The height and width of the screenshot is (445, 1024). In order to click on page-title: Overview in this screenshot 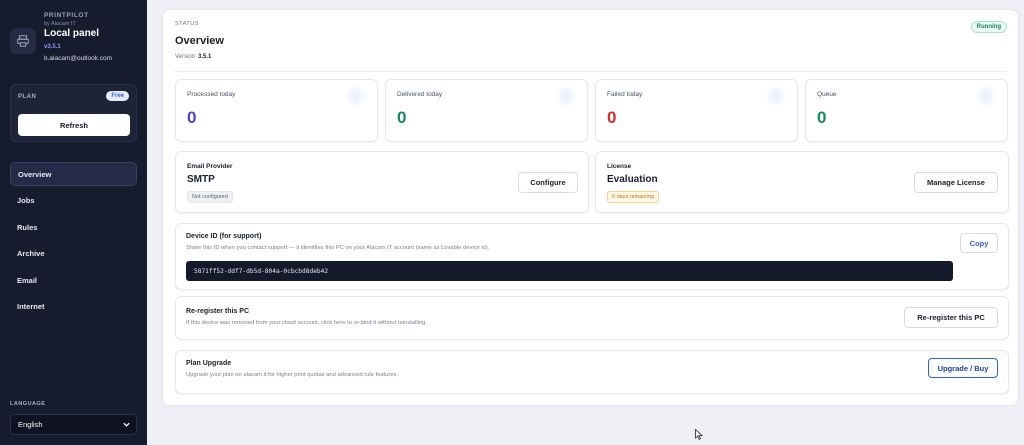, I will do `click(199, 41)`.